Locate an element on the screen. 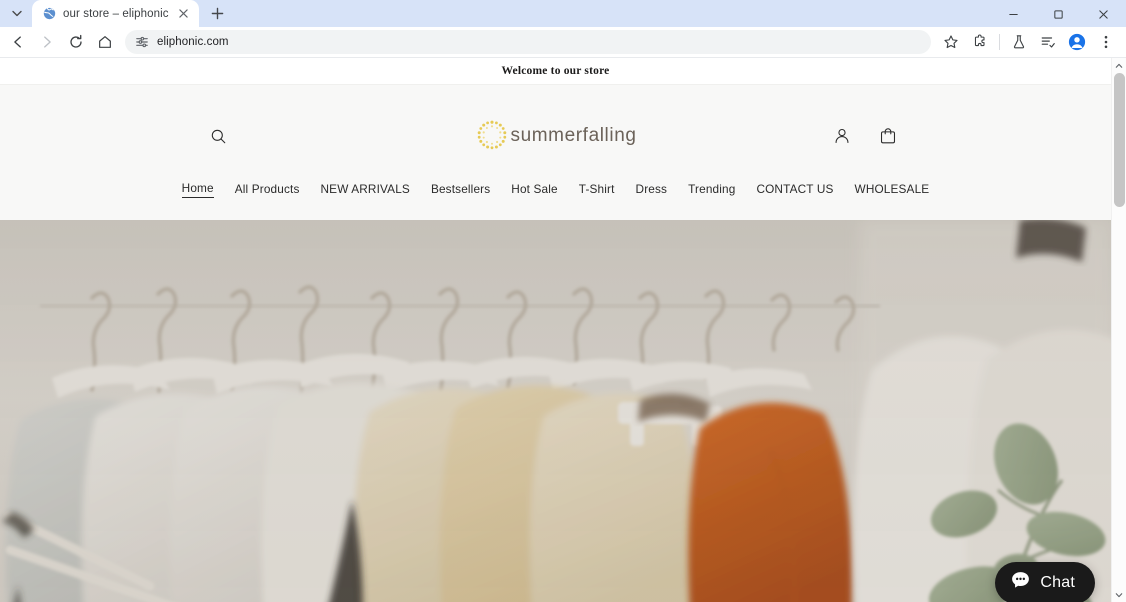  labs-button is located at coordinates (1019, 42).